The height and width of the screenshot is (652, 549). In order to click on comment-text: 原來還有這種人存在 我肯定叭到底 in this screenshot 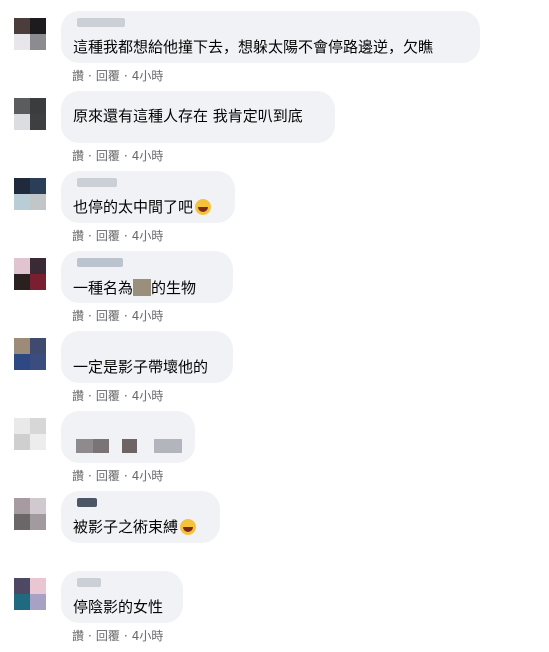, I will do `click(188, 116)`.